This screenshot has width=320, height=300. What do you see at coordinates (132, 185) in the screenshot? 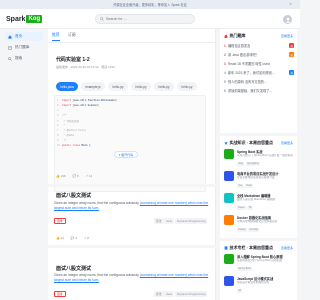
I see `divider` at bounding box center [132, 185].